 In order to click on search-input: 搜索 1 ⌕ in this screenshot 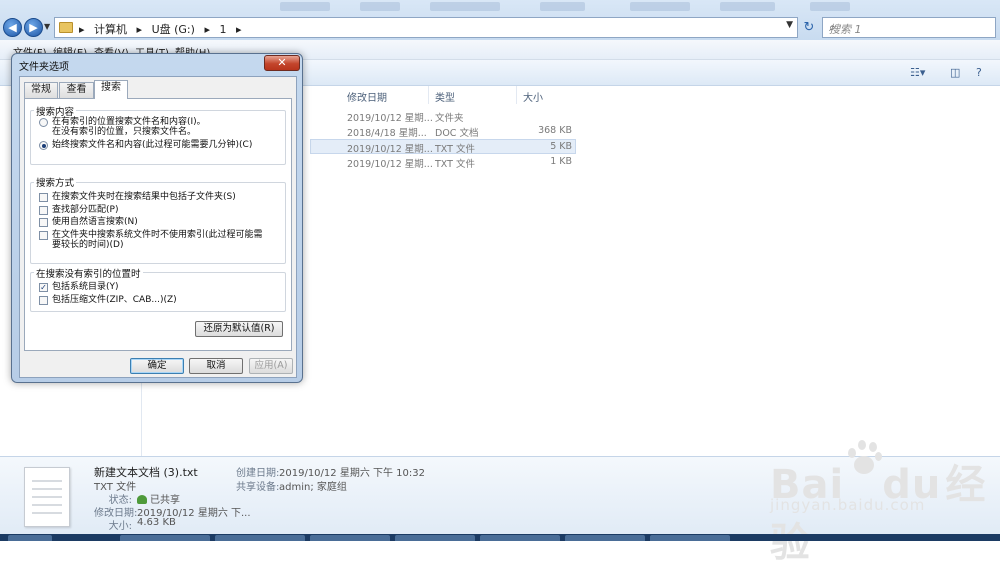, I will do `click(909, 27)`.